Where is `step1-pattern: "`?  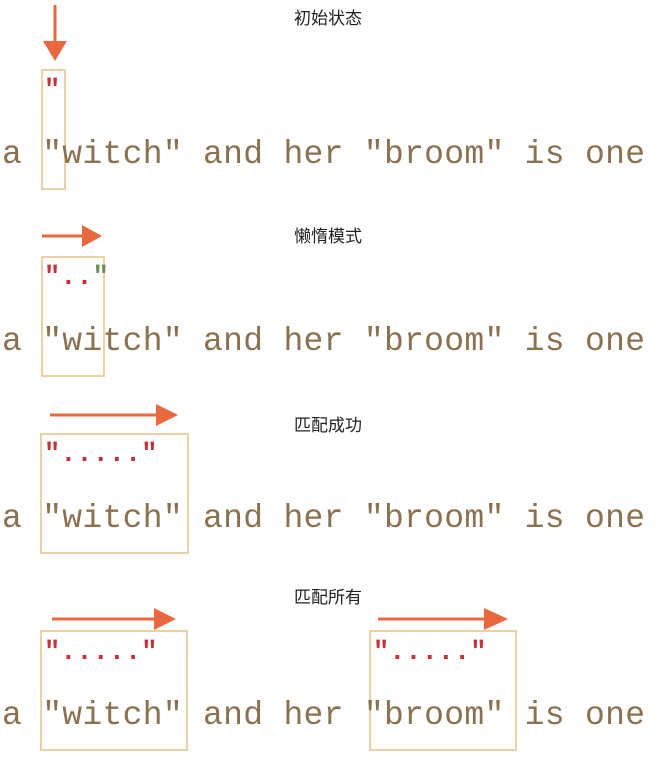
step1-pattern: " is located at coordinates (52, 91).